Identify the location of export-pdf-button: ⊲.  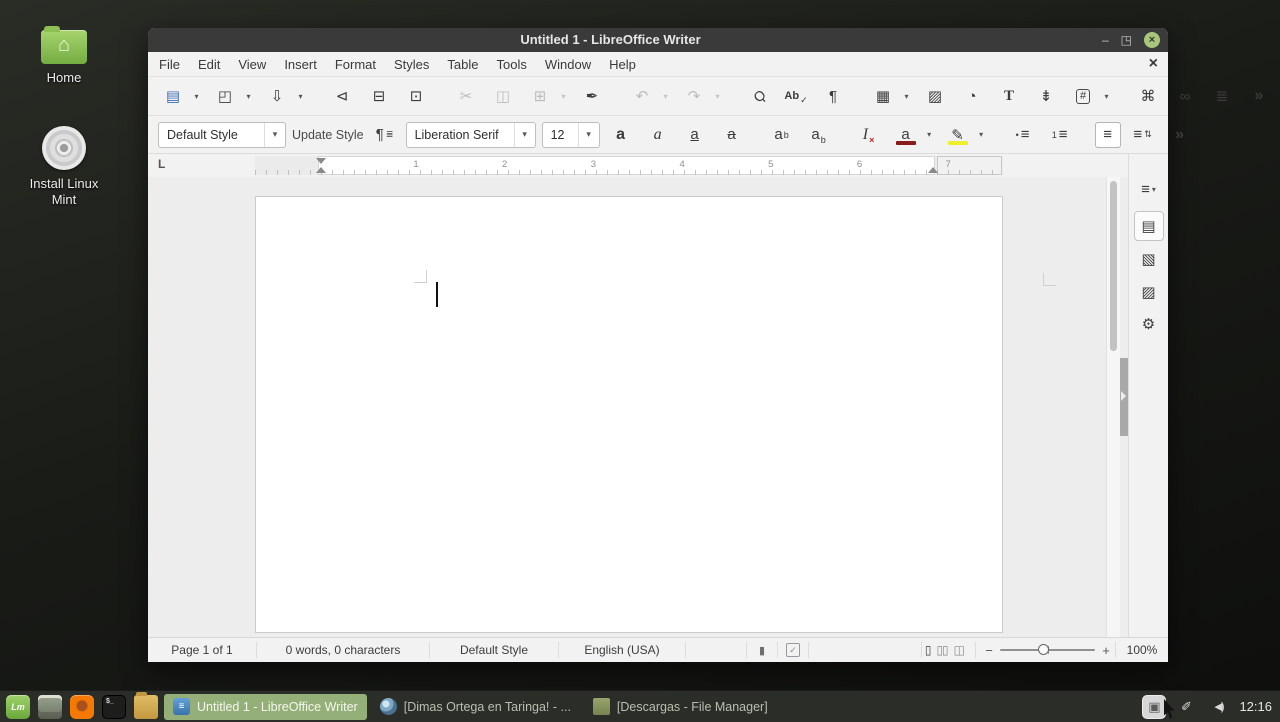
(342, 96).